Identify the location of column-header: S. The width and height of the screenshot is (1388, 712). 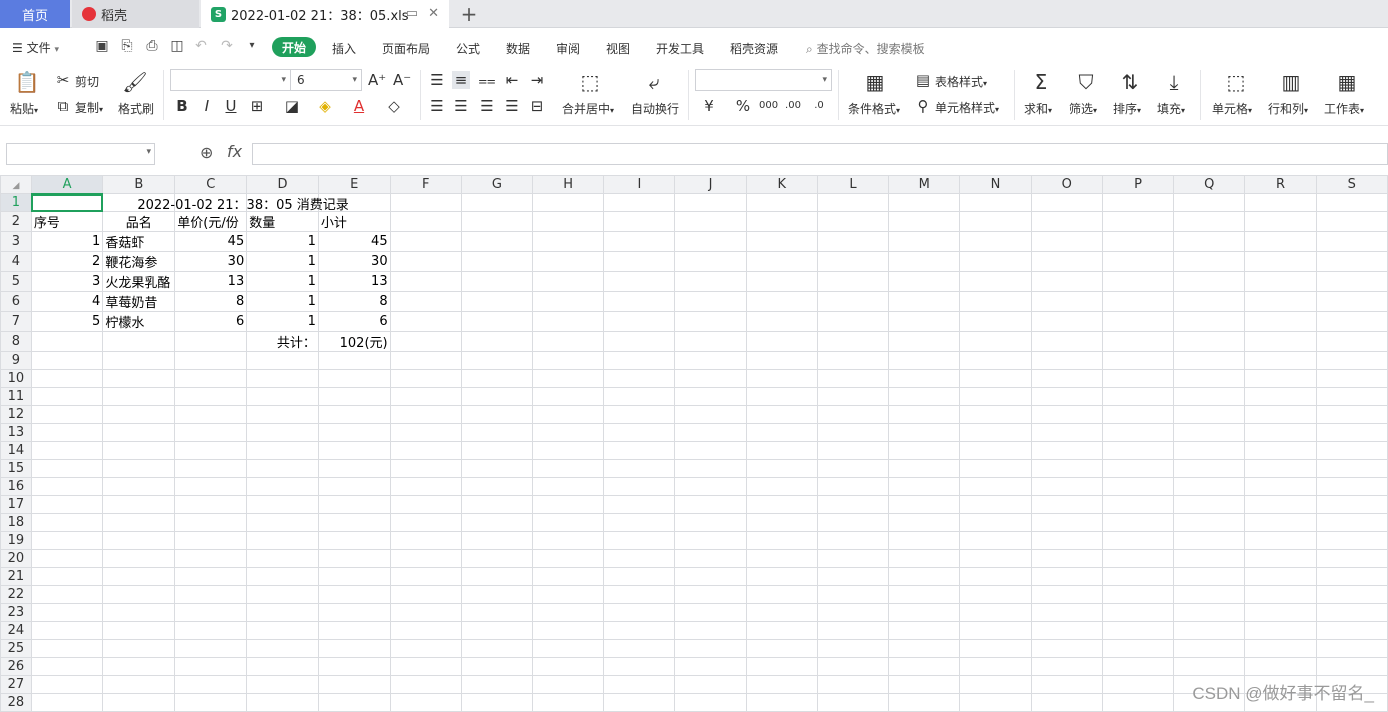
(1351, 184).